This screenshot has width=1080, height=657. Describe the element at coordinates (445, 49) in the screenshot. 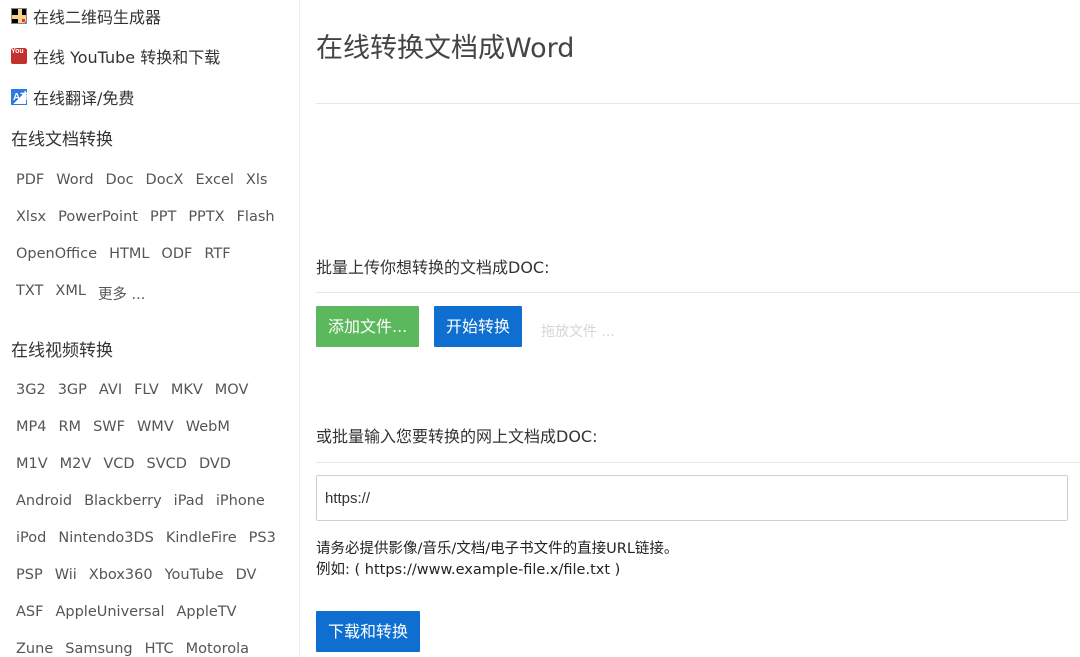

I see `page-title: 在线转换文档成Word` at that location.